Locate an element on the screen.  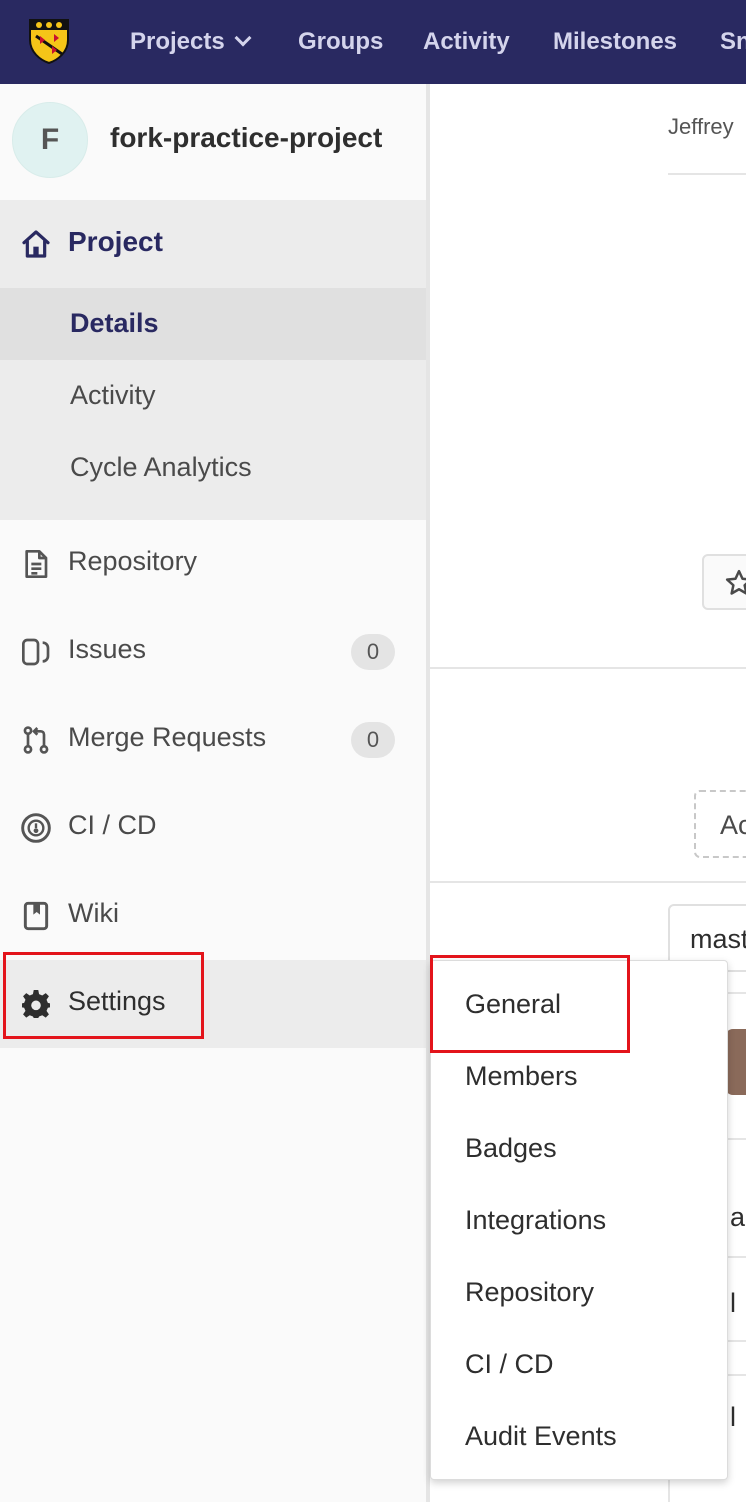
sidebar-subitem-details: Details is located at coordinates (213, 324).